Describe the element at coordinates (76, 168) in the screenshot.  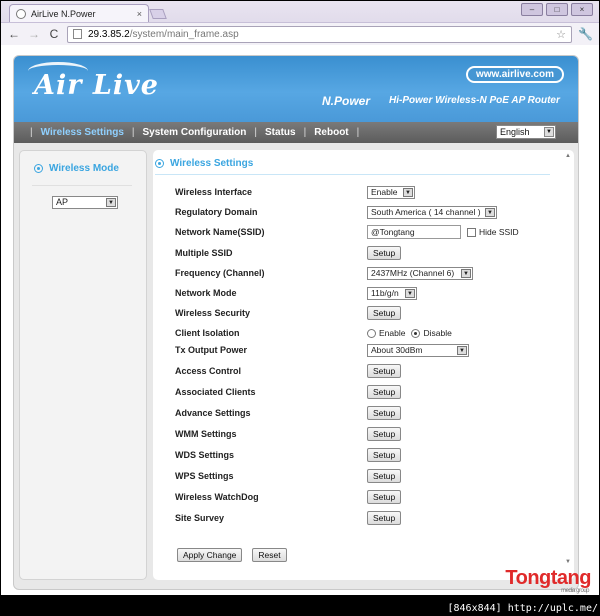
I see `sidebar-title: Wireless Mode` at that location.